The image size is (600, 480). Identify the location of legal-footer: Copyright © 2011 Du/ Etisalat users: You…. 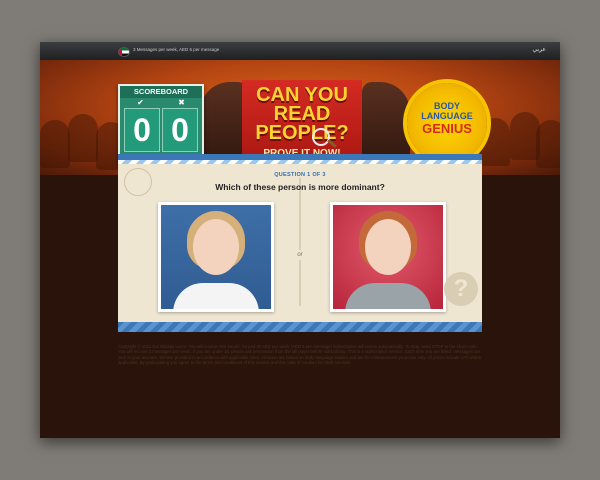
(300, 355).